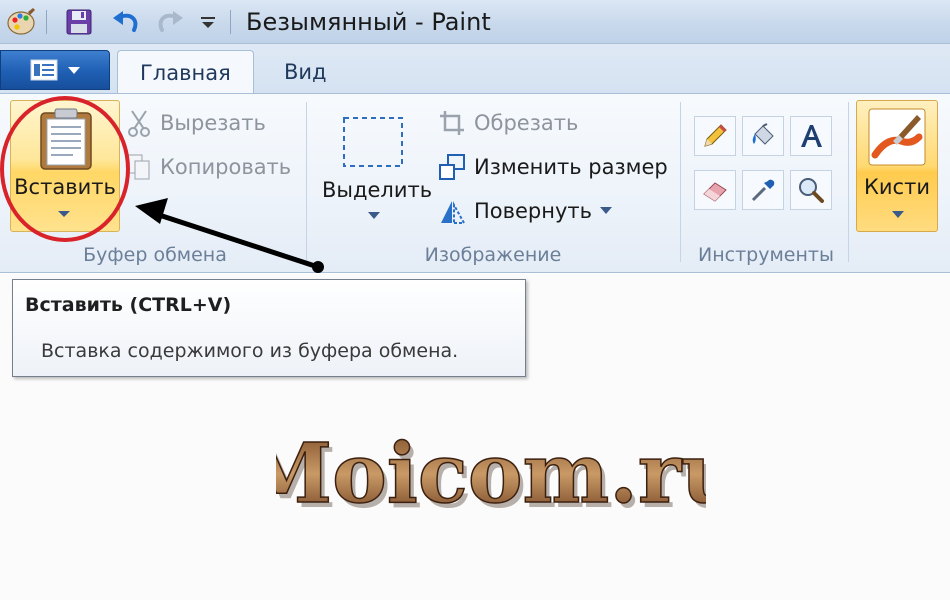 The height and width of the screenshot is (600, 950). Describe the element at coordinates (229, 235) in the screenshot. I see `annotation-arrow` at that location.